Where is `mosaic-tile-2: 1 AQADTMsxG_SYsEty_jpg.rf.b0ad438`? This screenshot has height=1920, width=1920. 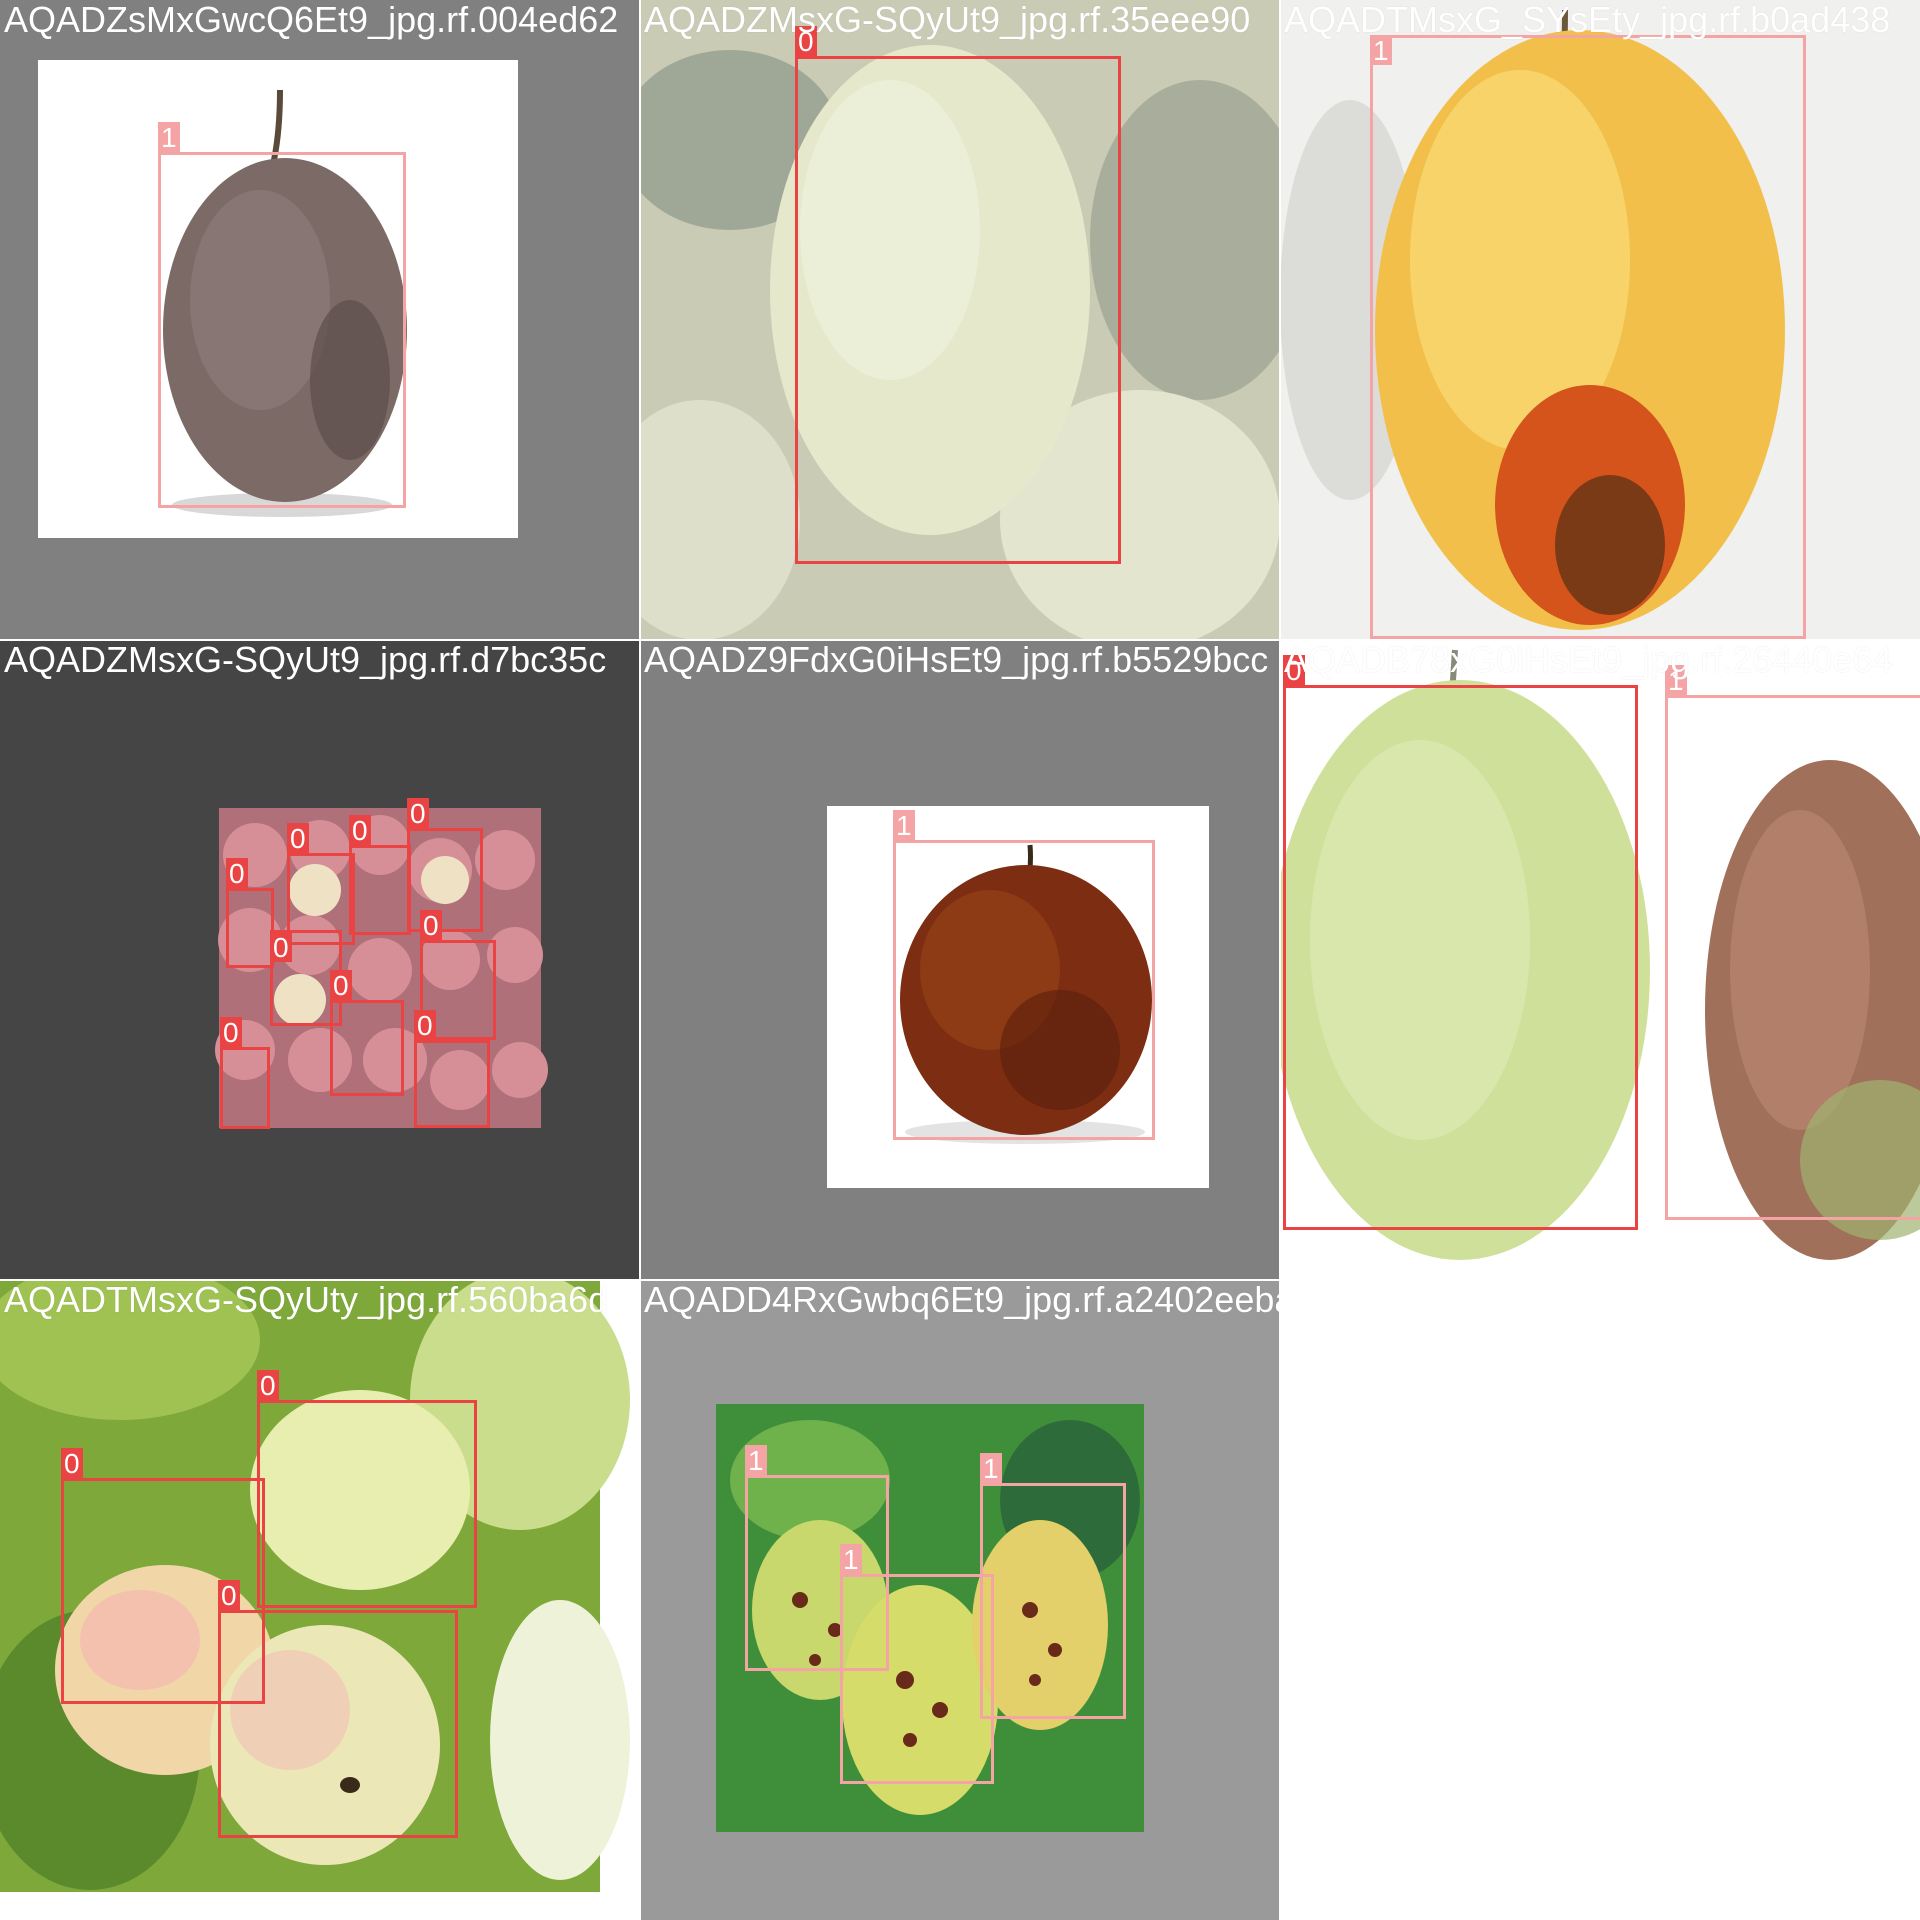 mosaic-tile-2: 1 AQADTMsxG_SYsEty_jpg.rf.b0ad438 is located at coordinates (1600, 320).